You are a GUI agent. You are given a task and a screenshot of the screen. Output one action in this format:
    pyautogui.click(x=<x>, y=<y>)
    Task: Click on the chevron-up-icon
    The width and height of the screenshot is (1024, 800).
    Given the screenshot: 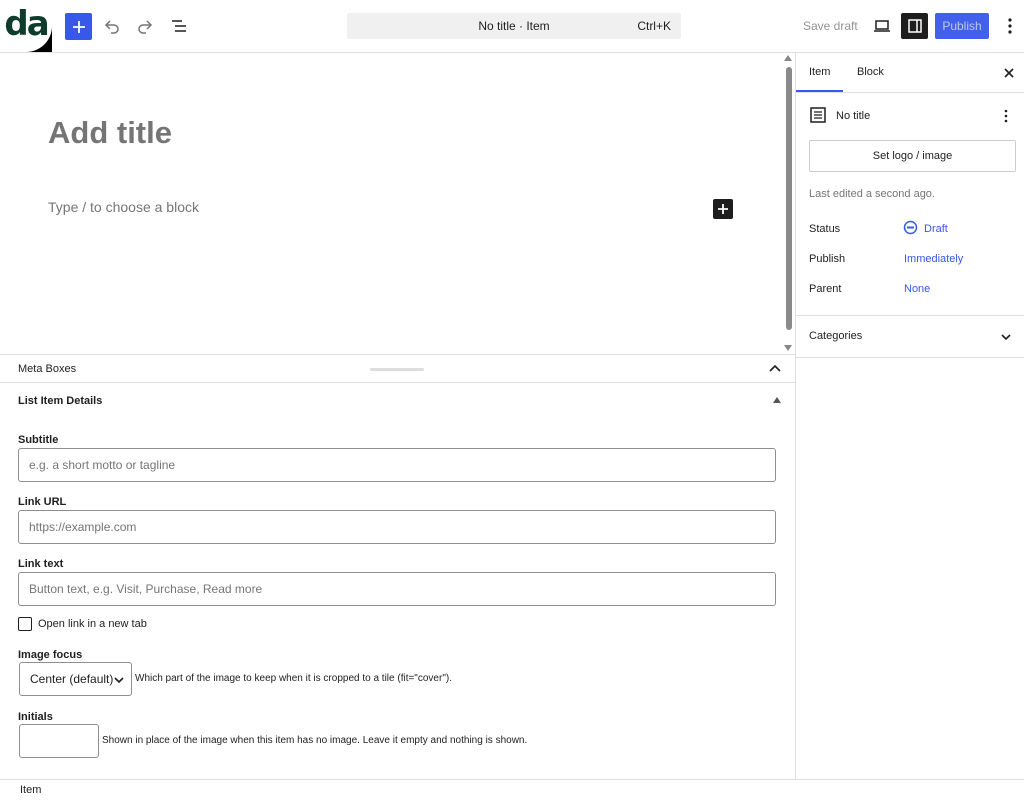 What is the action you would take?
    pyautogui.click(x=775, y=369)
    